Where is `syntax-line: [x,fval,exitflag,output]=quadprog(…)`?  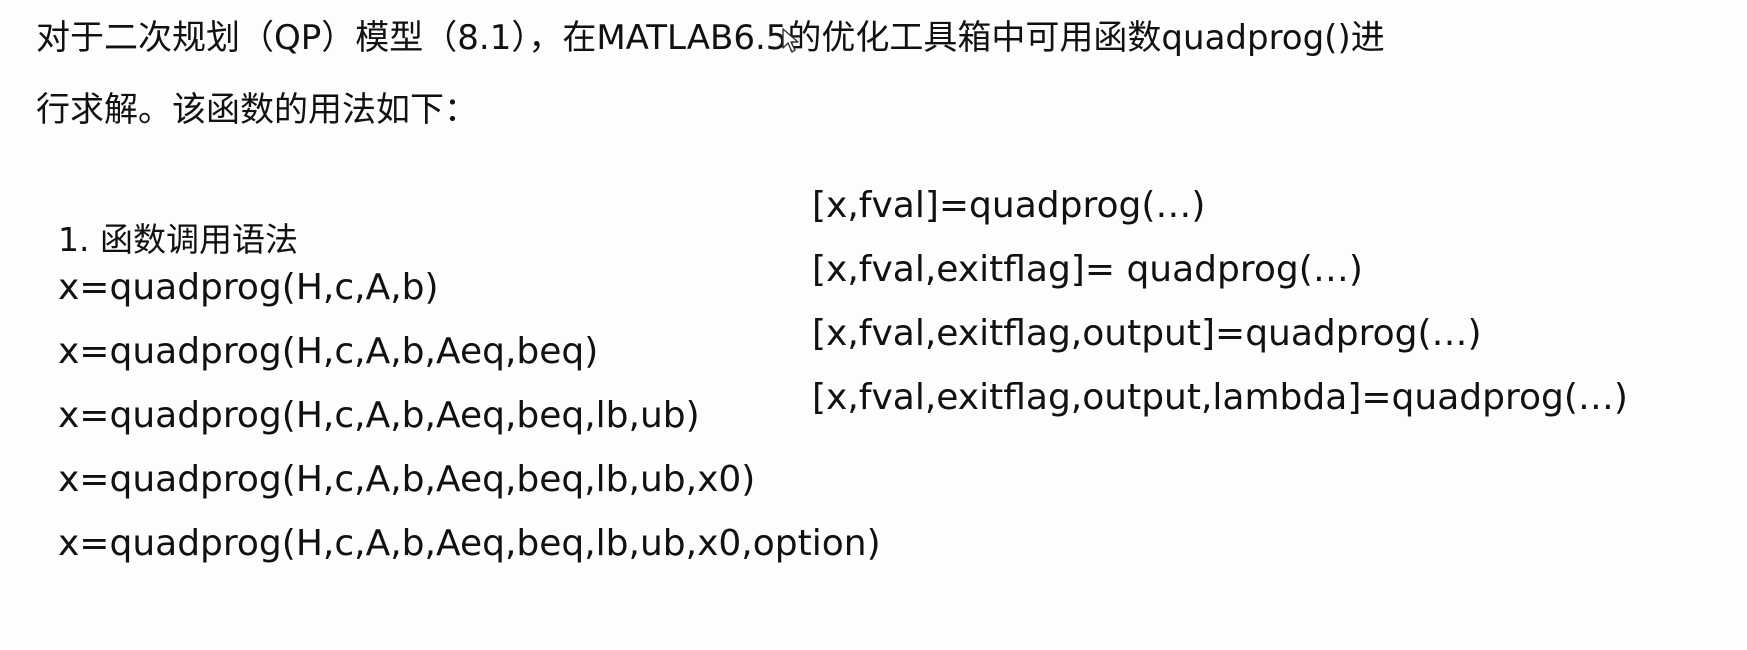 syntax-line: [x,fval,exitflag,output]=quadprog(…) is located at coordinates (1147, 333).